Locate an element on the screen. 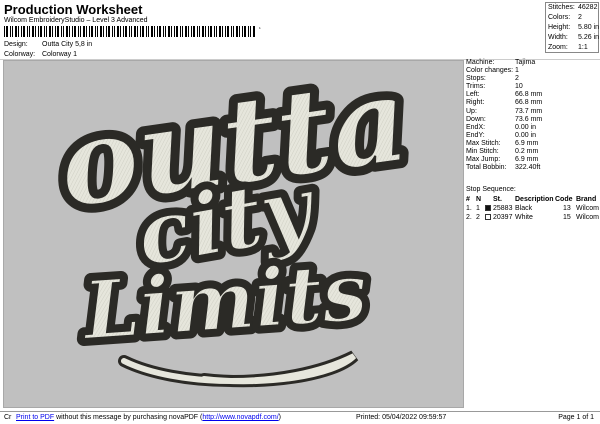  footer-cr: Cr is located at coordinates (8, 417).